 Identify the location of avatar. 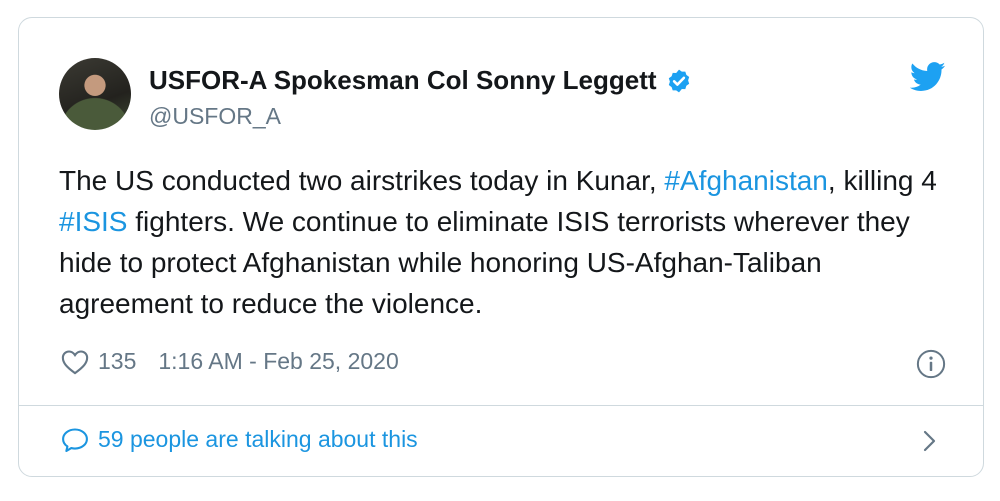
(95, 94).